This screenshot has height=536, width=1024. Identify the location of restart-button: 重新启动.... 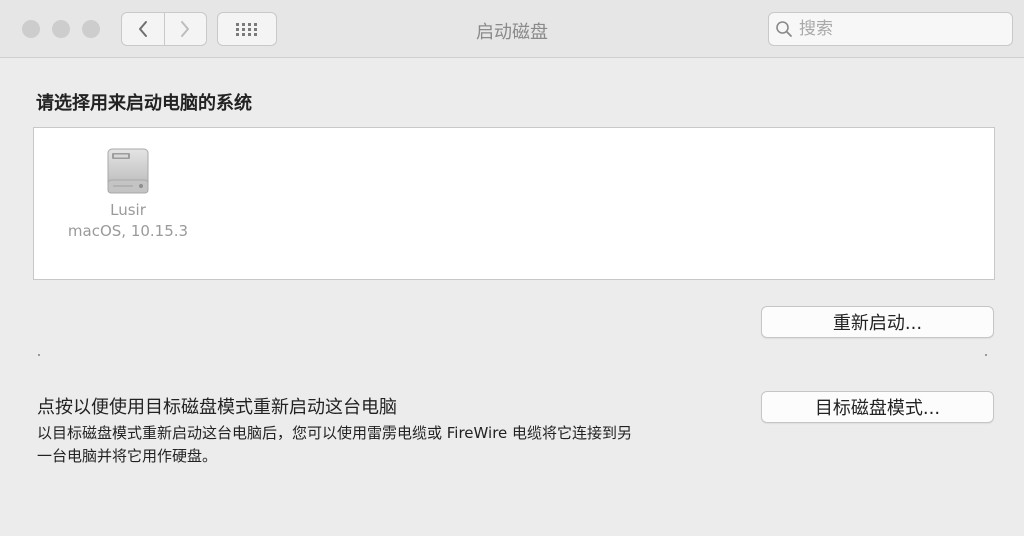
(877, 322).